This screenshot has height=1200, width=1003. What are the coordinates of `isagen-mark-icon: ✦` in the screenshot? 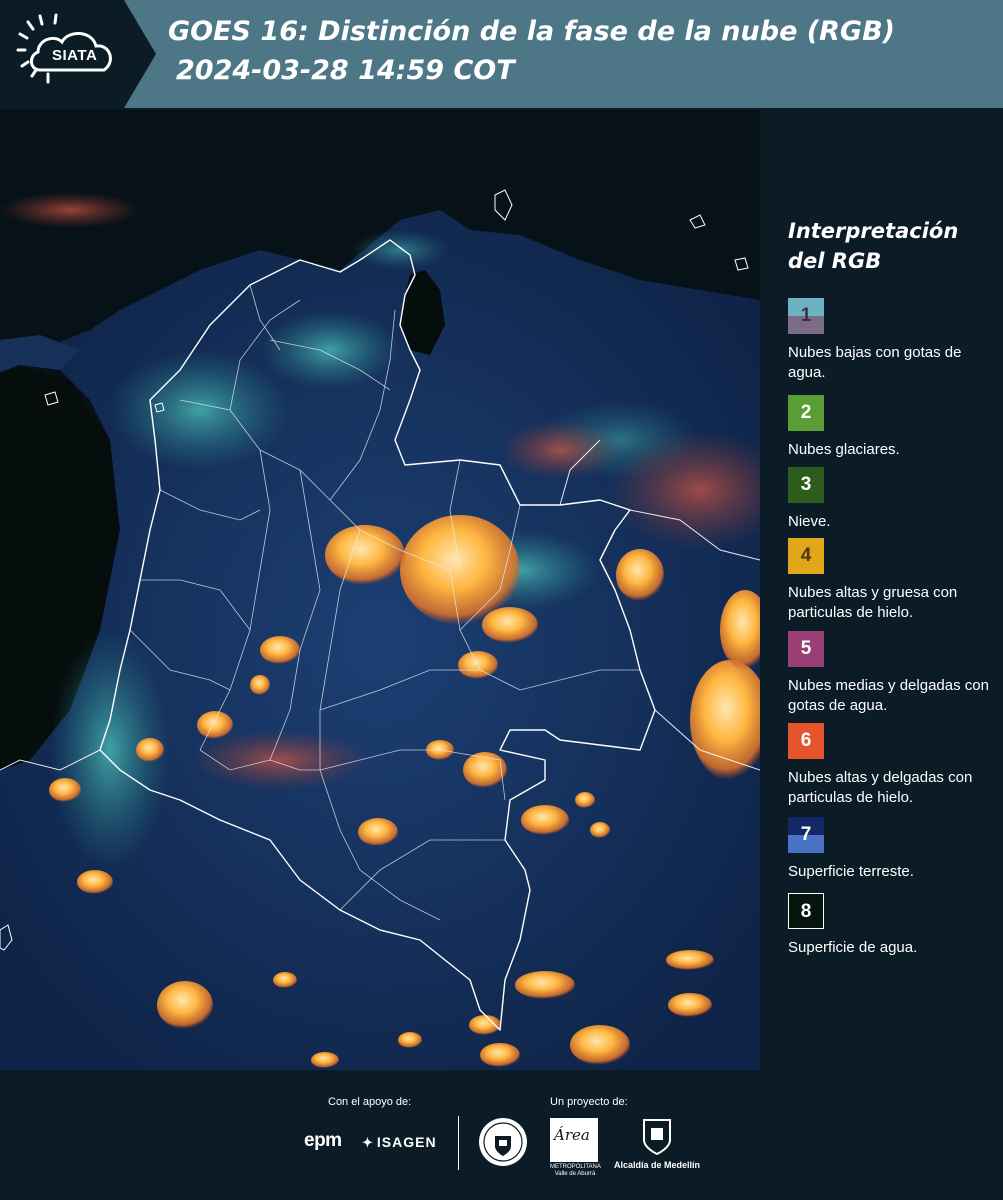 It's located at (368, 1142).